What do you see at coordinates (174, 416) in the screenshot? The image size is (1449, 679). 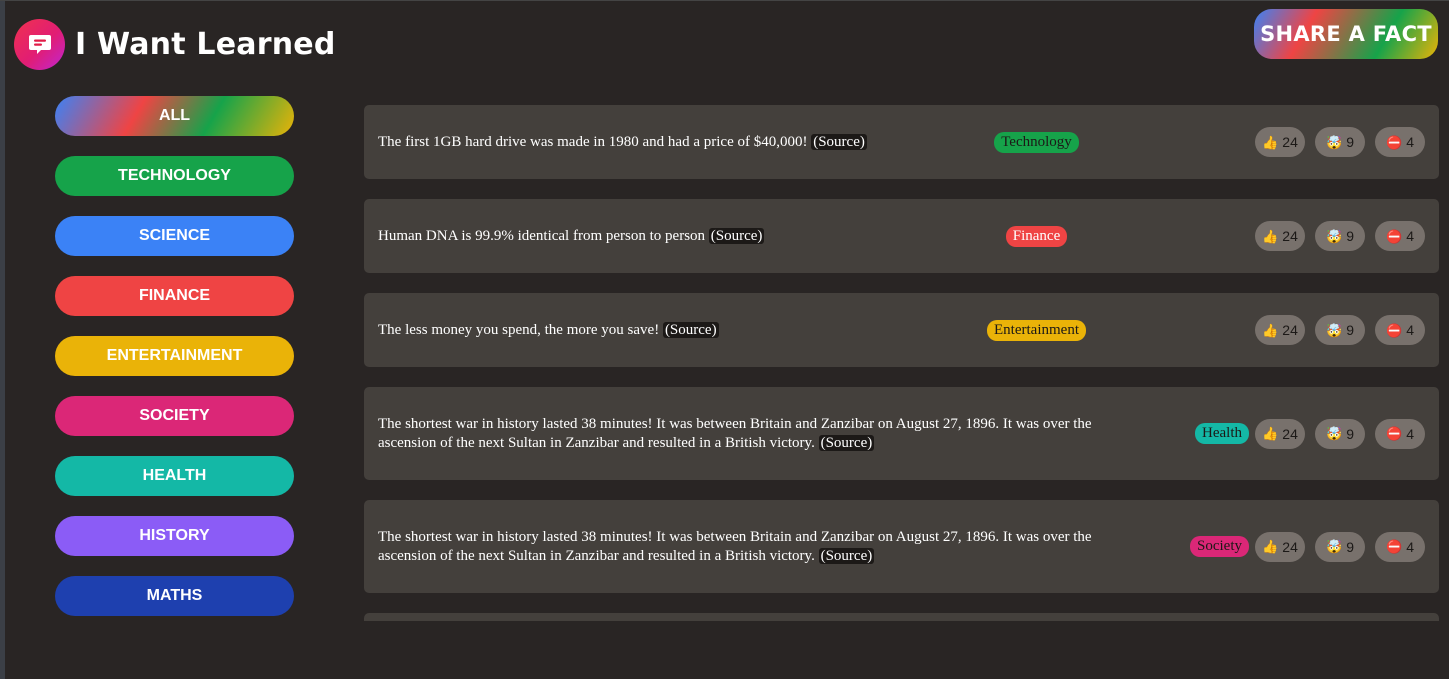 I see `category-button-society: SOCIETY` at bounding box center [174, 416].